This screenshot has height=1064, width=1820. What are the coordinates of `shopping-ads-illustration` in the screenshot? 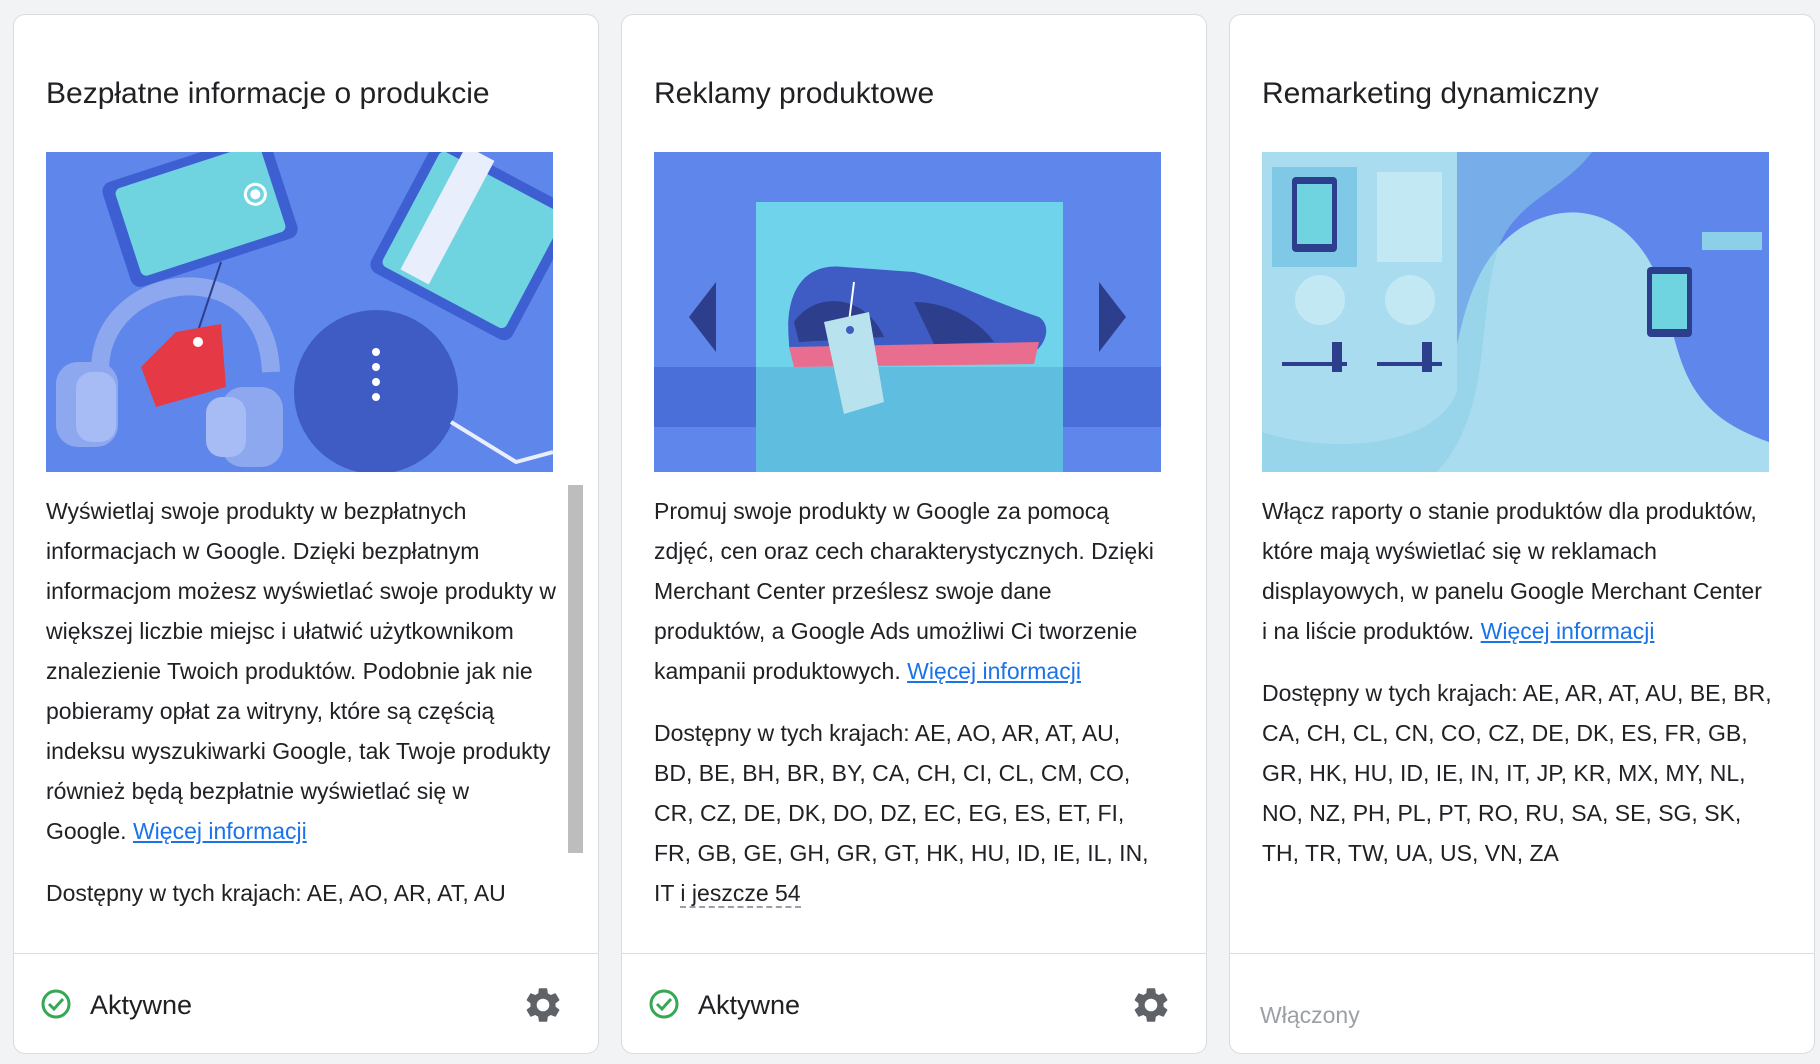 It's located at (907, 312).